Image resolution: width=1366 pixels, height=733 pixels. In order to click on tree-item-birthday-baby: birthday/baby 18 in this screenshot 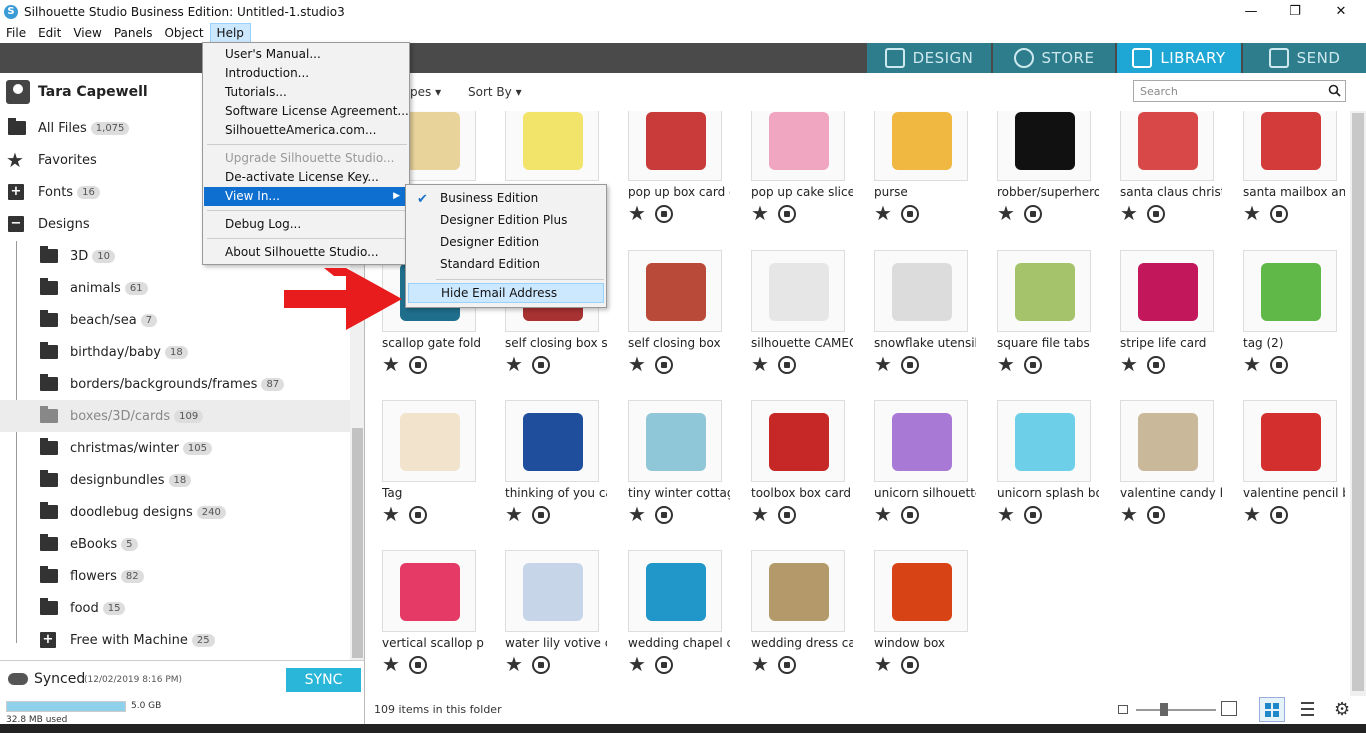, I will do `click(175, 352)`.